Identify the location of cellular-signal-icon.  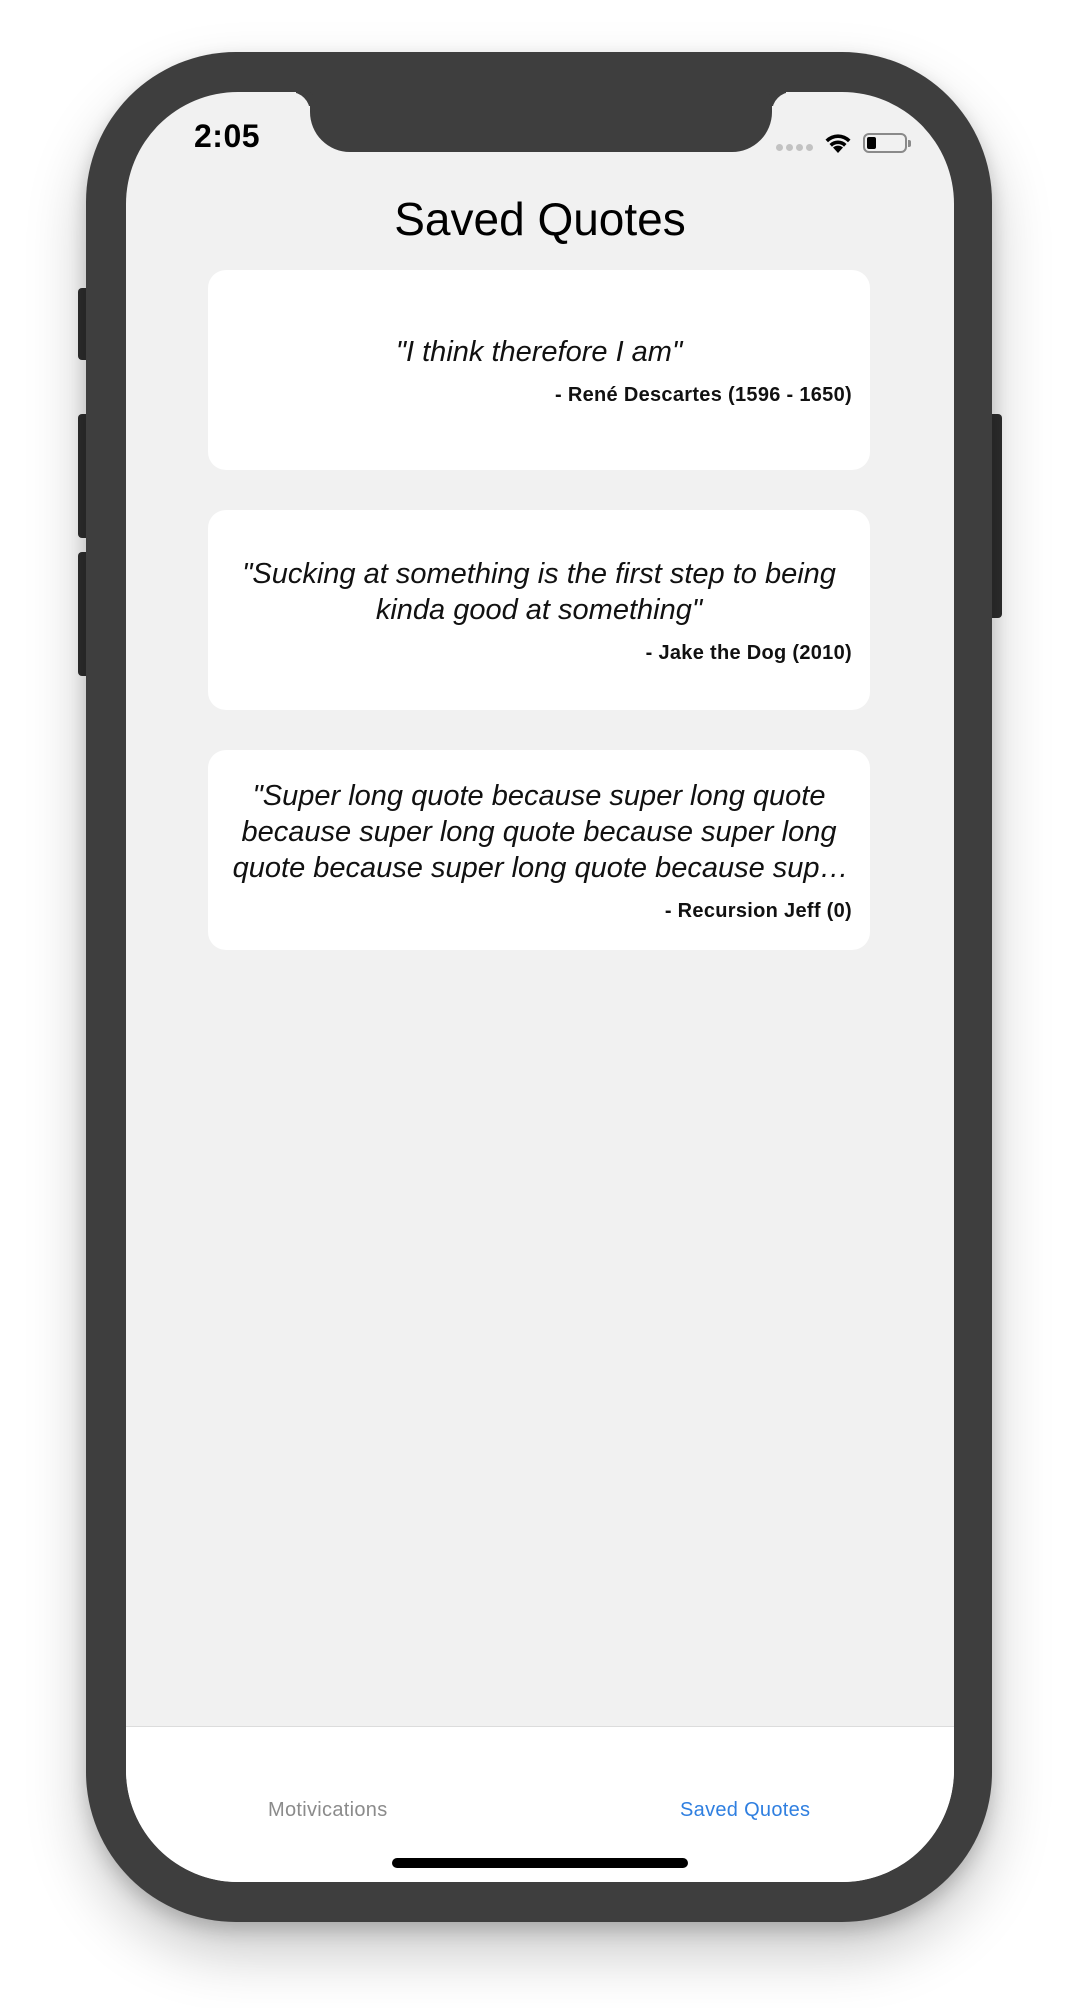
(794, 147).